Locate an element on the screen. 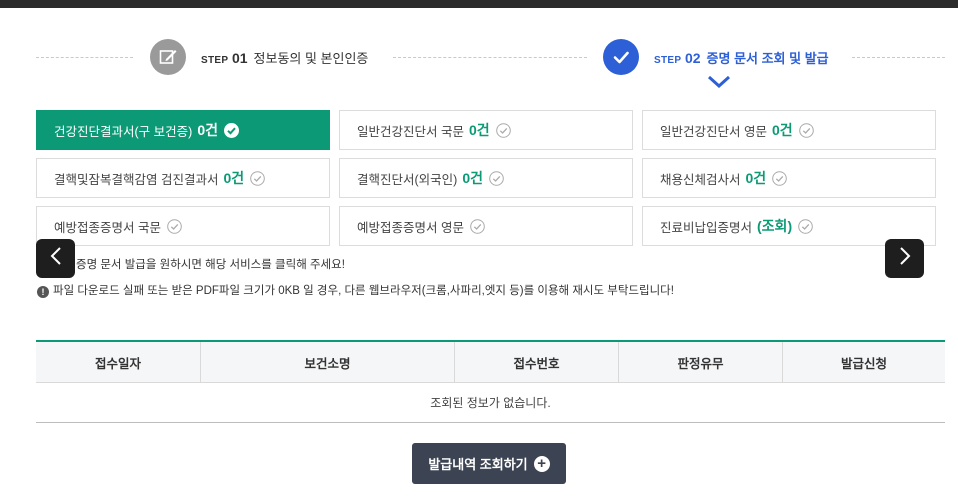 The width and height of the screenshot is (958, 500). issue-history-label: 발급내역 조회하기 is located at coordinates (478, 464).